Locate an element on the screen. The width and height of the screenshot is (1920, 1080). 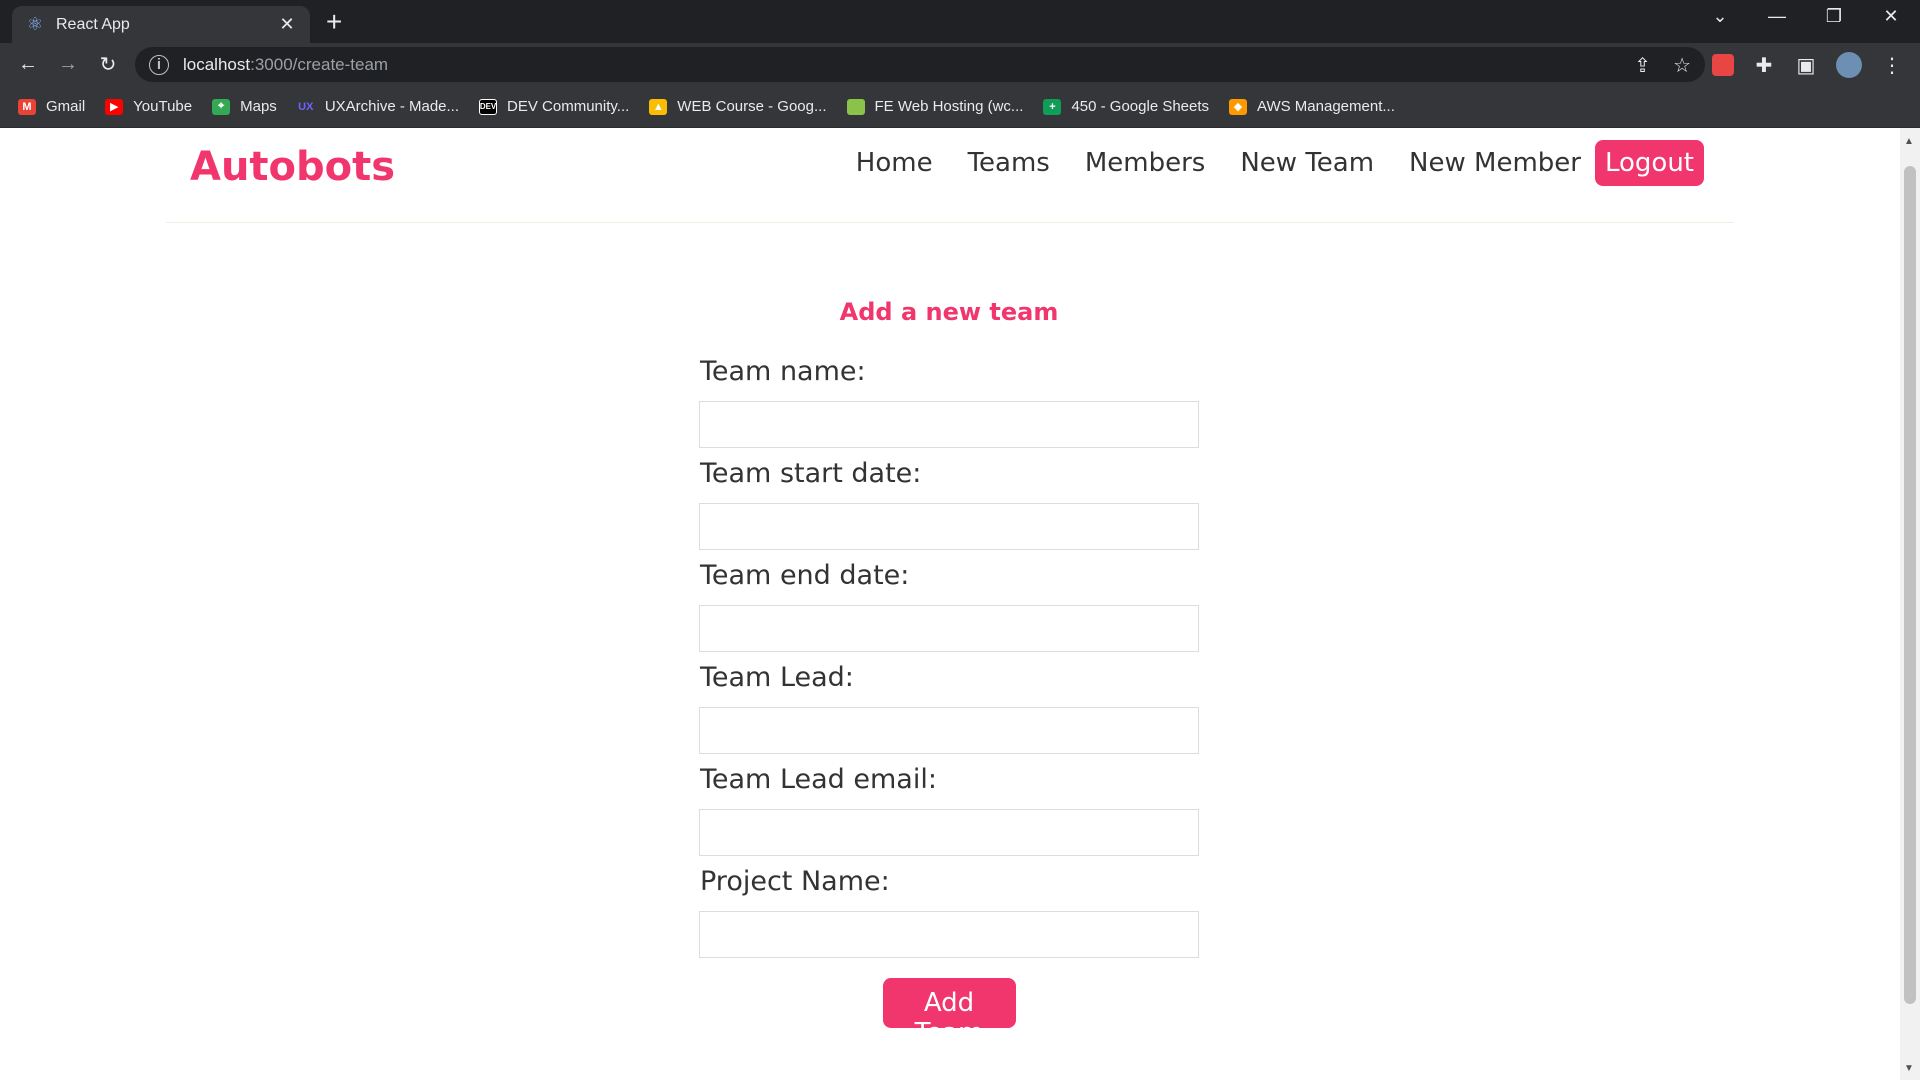
nav-link-home: Home is located at coordinates (894, 163).